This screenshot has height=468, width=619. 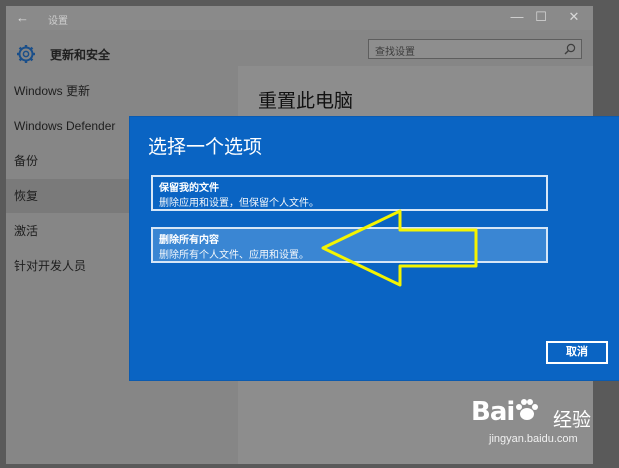 I want to click on baidu-logo: Bai, so click(x=505, y=412).